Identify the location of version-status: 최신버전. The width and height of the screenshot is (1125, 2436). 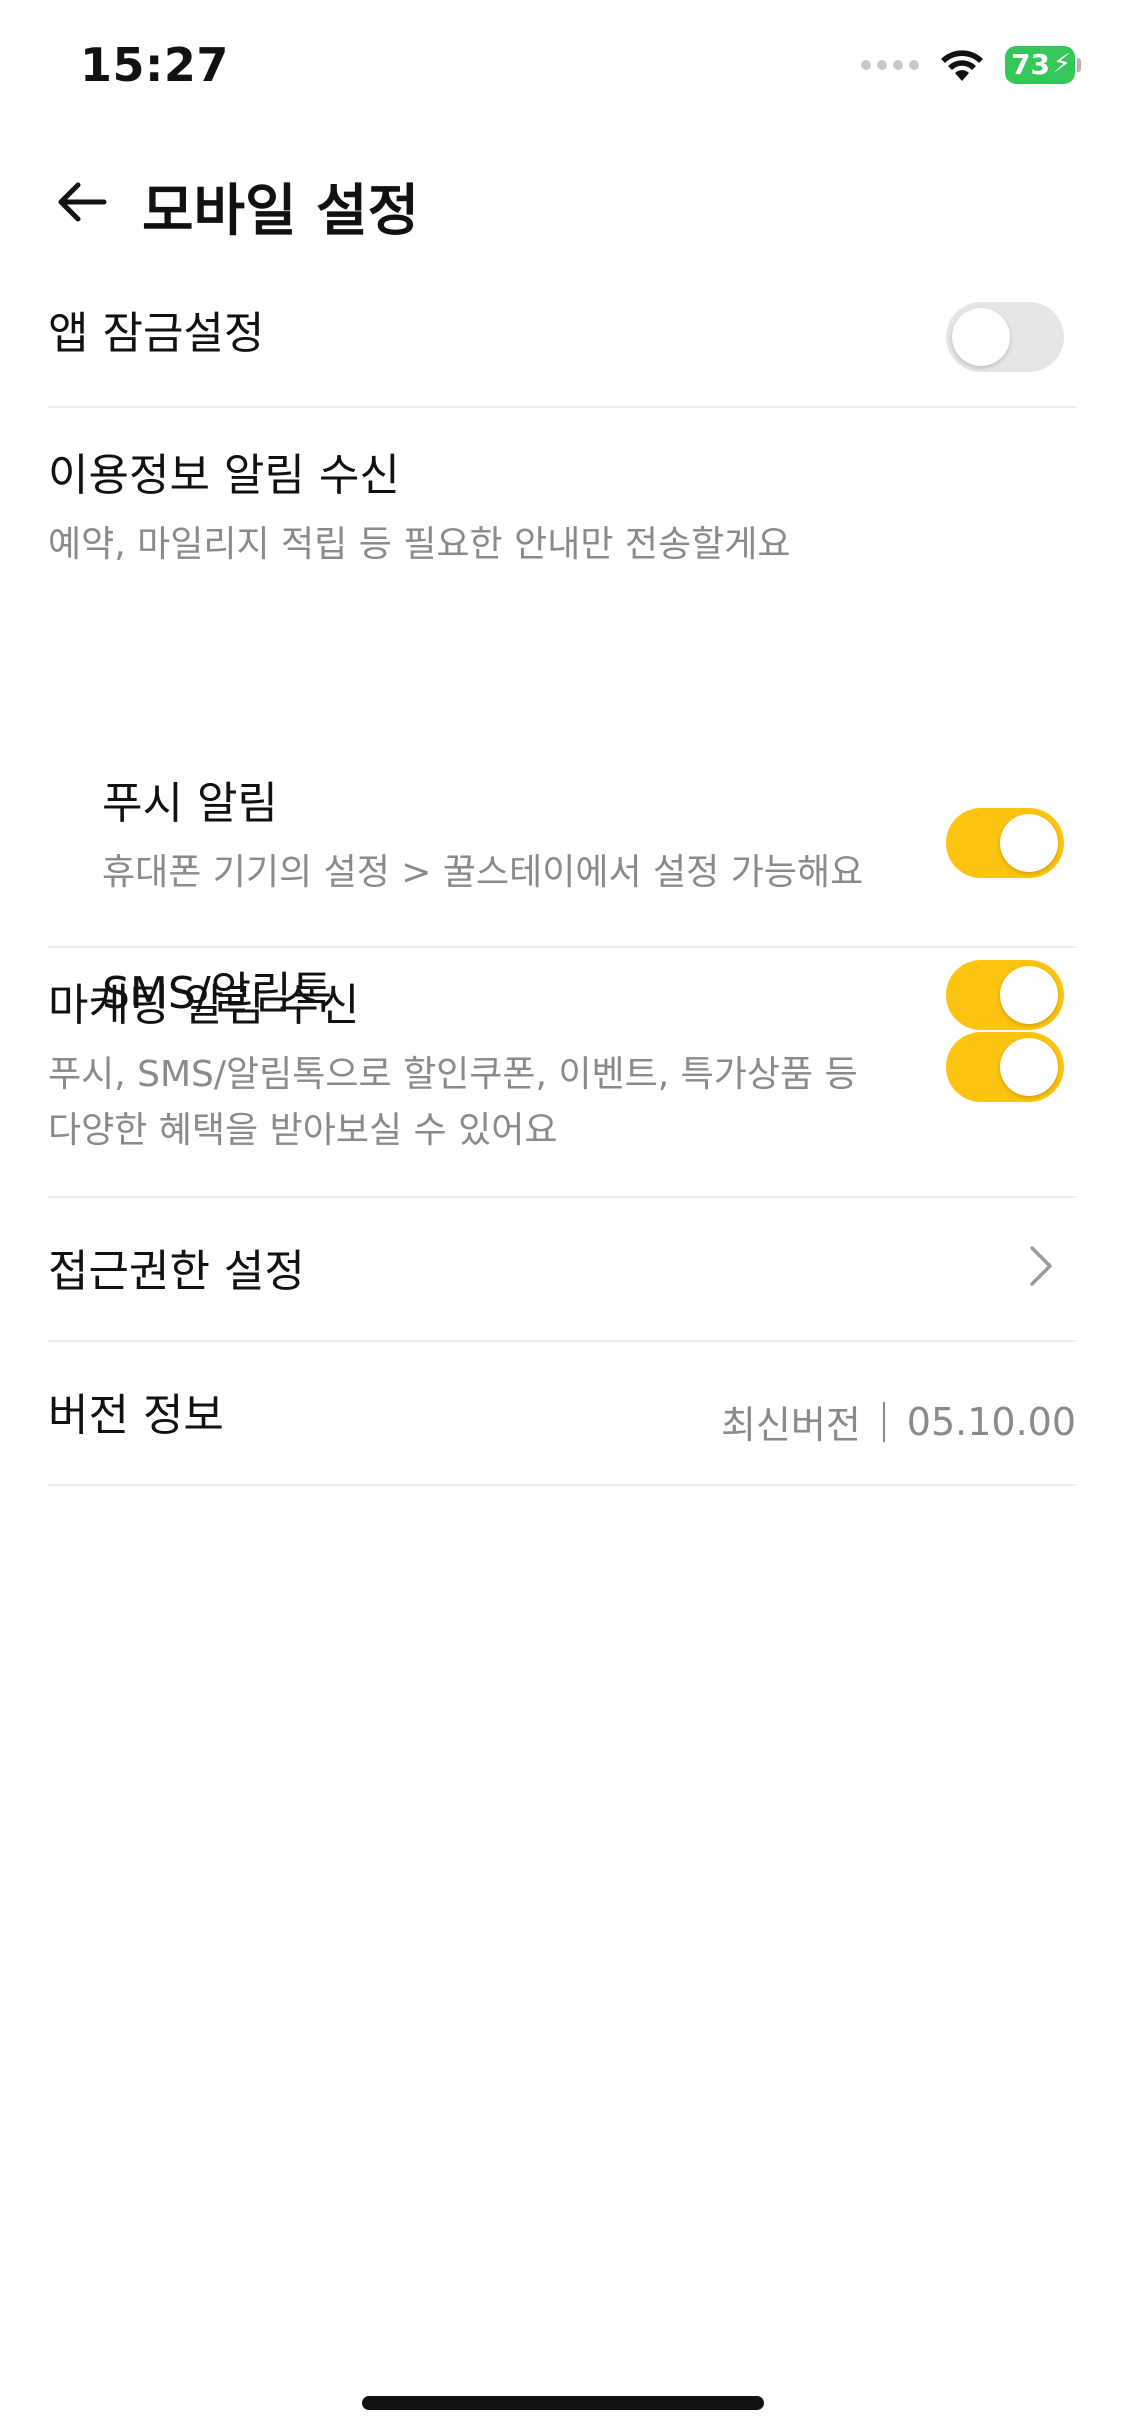
(790, 1425).